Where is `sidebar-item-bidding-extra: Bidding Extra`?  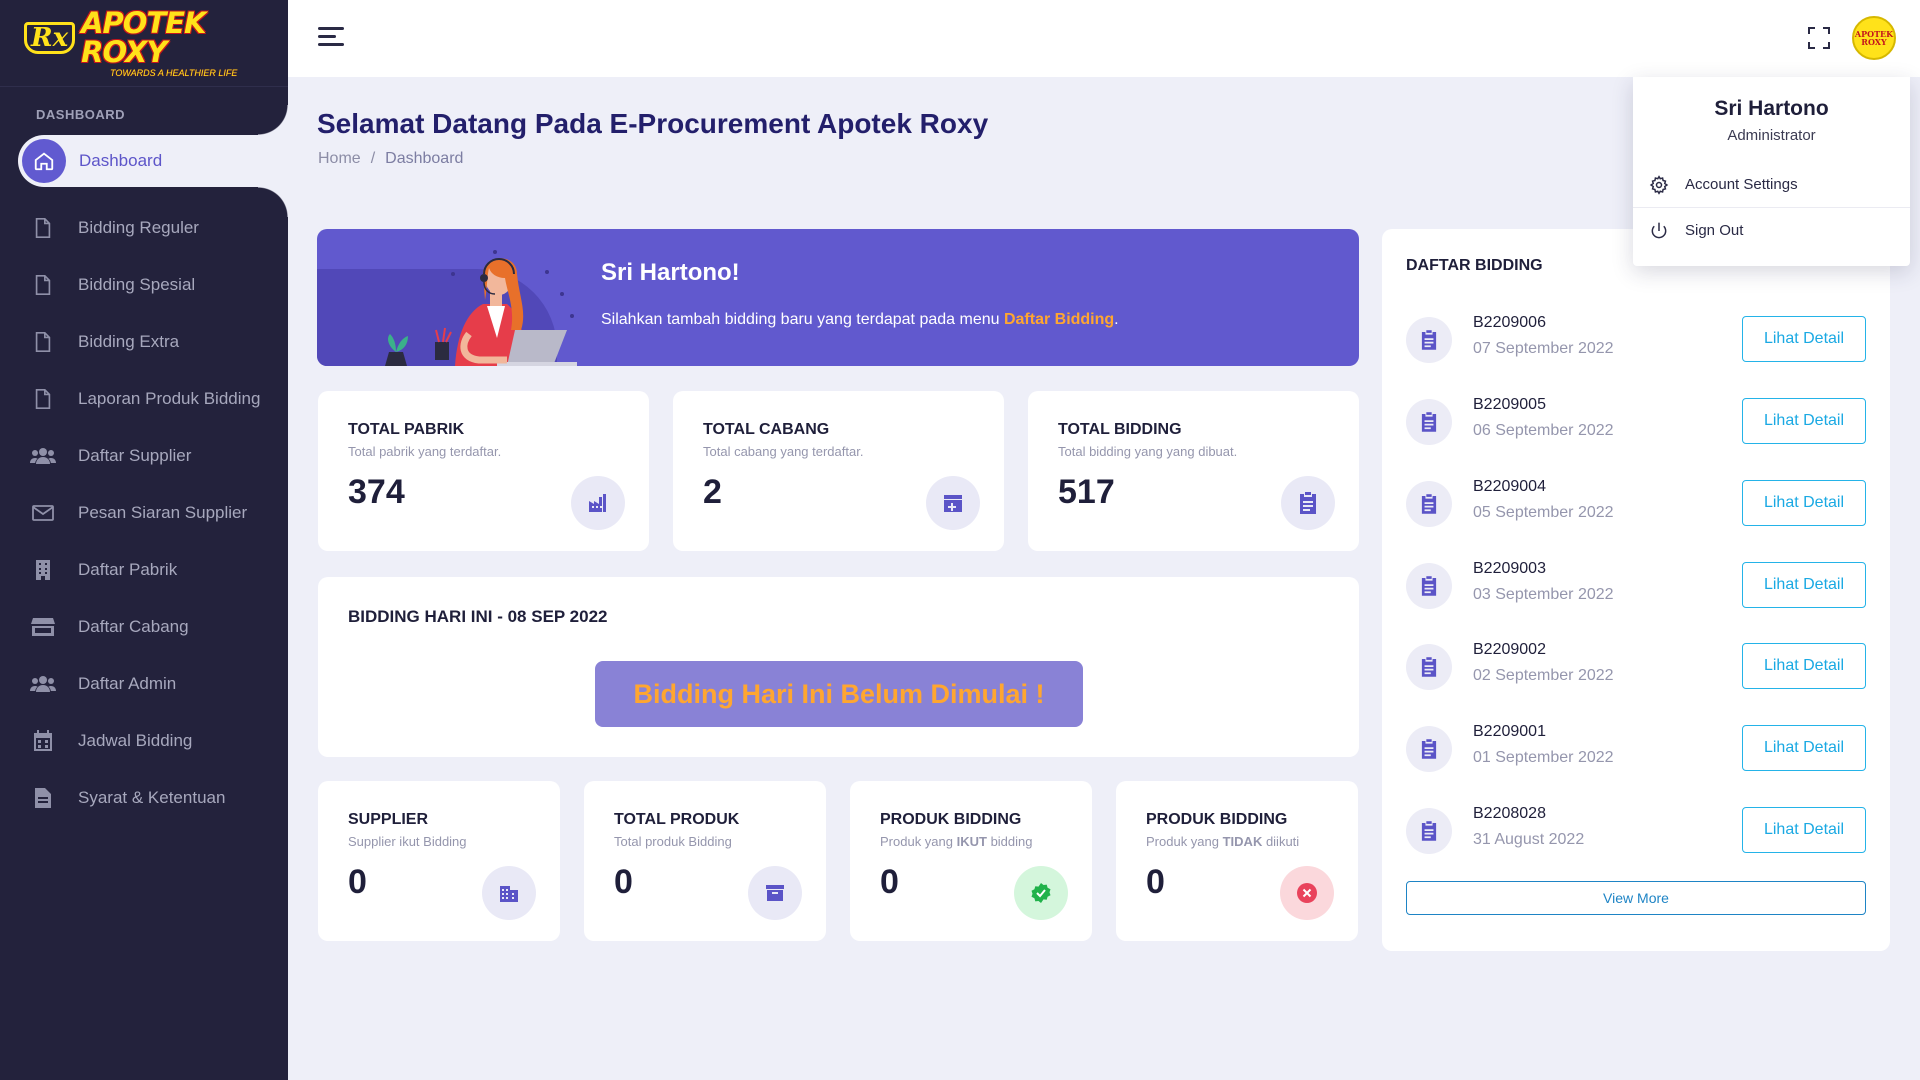 sidebar-item-bidding-extra: Bidding Extra is located at coordinates (144, 341).